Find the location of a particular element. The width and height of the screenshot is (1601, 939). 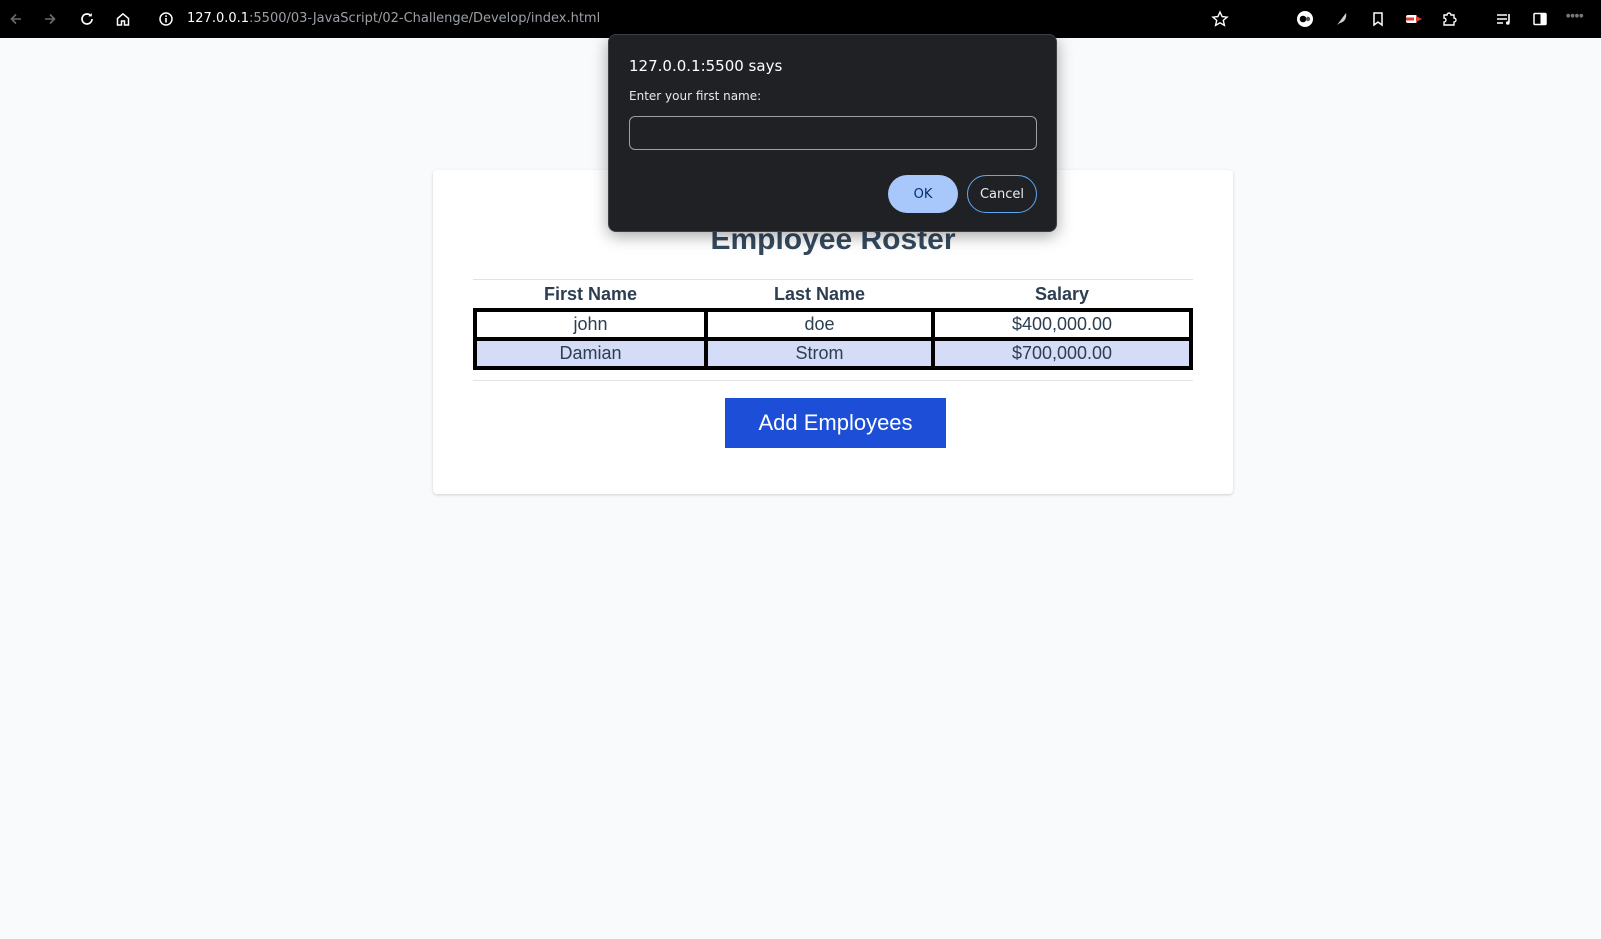

url-host: 127.0.0.1 is located at coordinates (218, 18).